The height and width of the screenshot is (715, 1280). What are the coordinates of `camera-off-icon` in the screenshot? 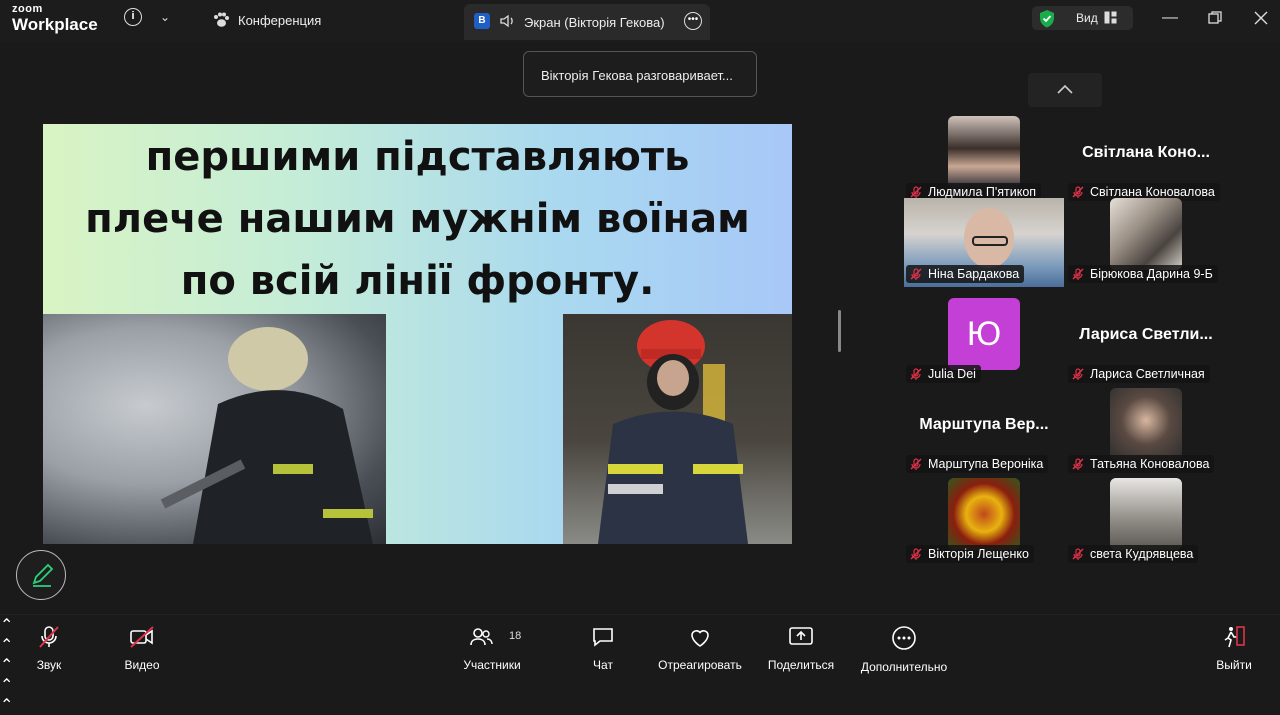 It's located at (142, 637).